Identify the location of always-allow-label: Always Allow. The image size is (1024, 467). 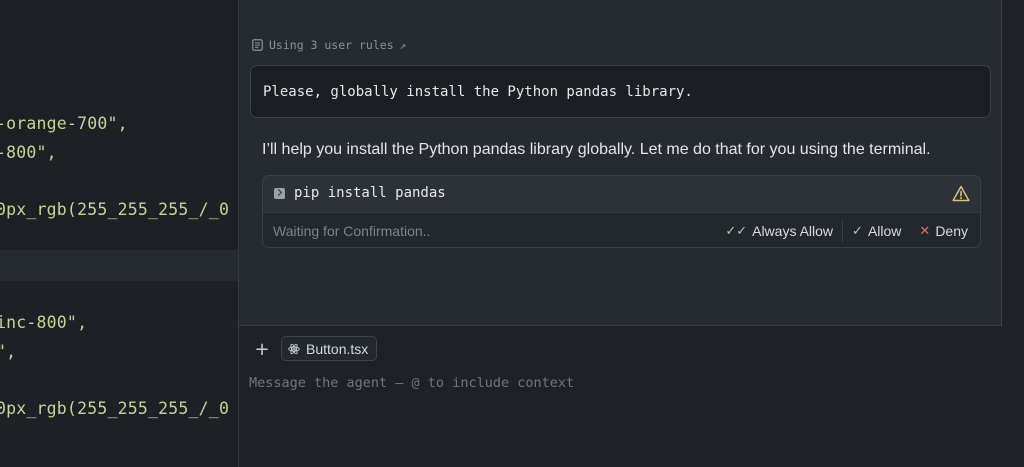
(793, 231).